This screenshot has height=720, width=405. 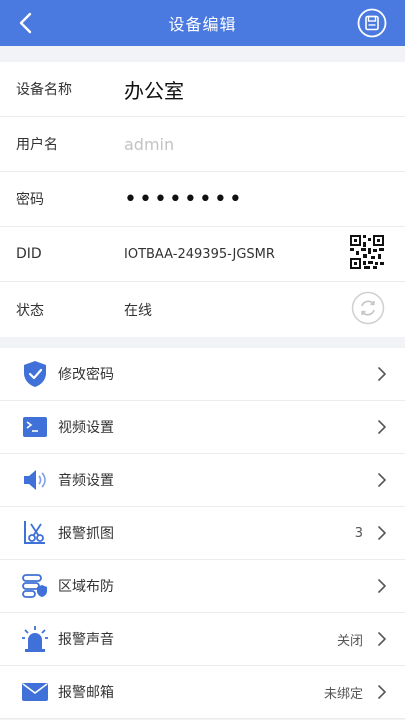 I want to click on username-label: 用户名, so click(x=37, y=145).